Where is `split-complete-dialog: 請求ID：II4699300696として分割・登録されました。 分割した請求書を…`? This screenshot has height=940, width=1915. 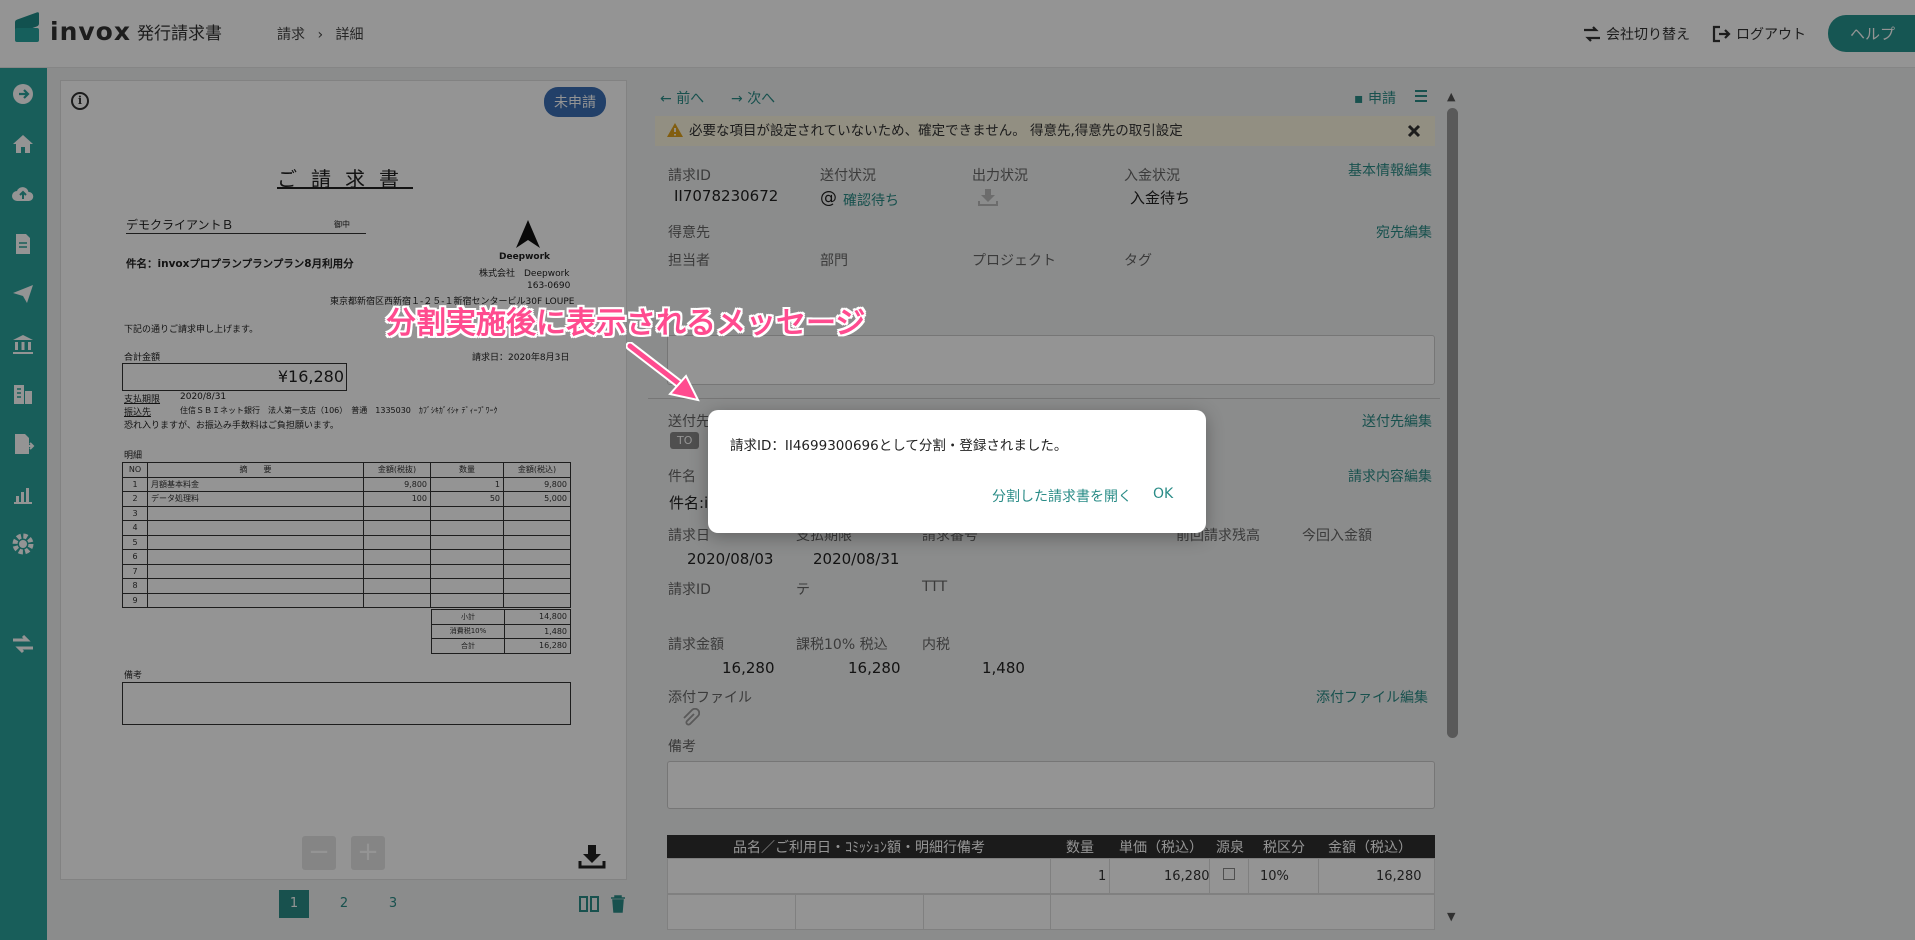
split-complete-dialog: 請求ID：II4699300696として分割・登録されました。 分割した請求書を… is located at coordinates (957, 471).